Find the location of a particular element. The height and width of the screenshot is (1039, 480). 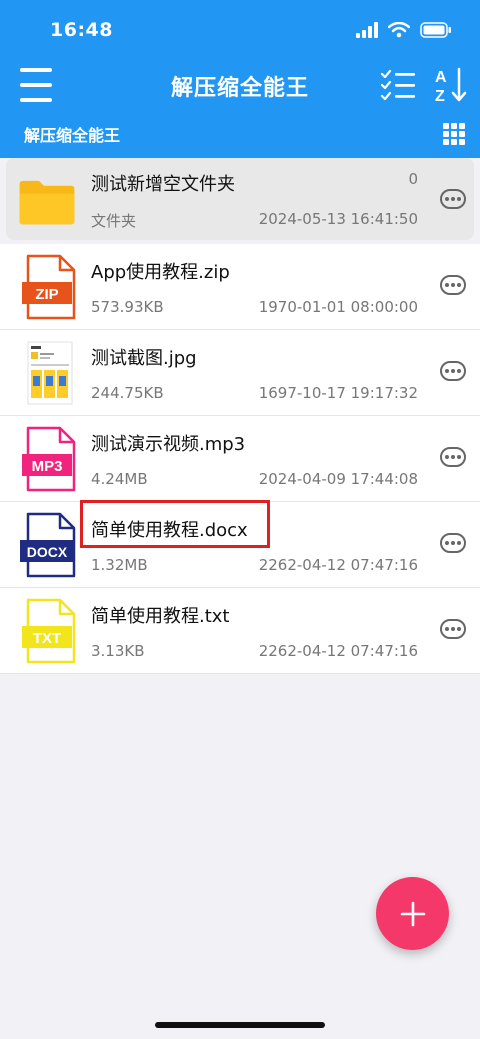

sort-icon: A Z is located at coordinates (451, 85).